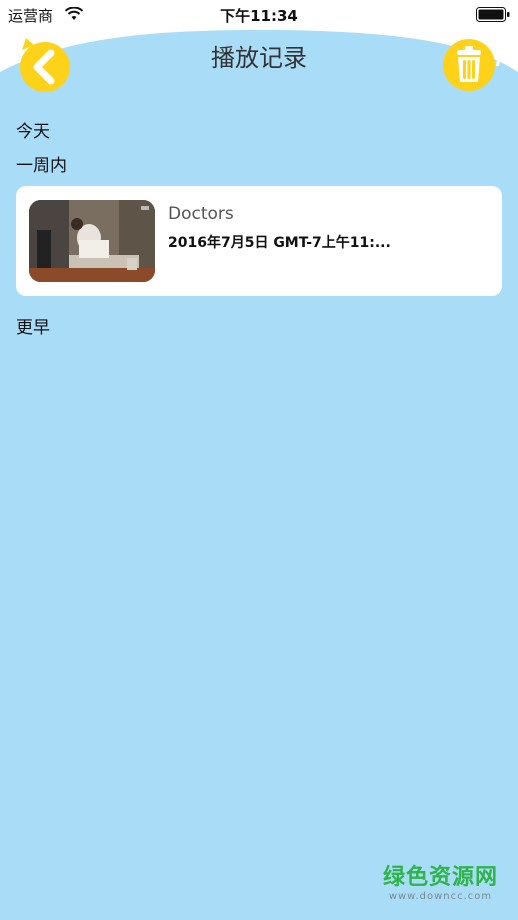  Describe the element at coordinates (41, 166) in the screenshot. I see `section-week: 一周内` at that location.